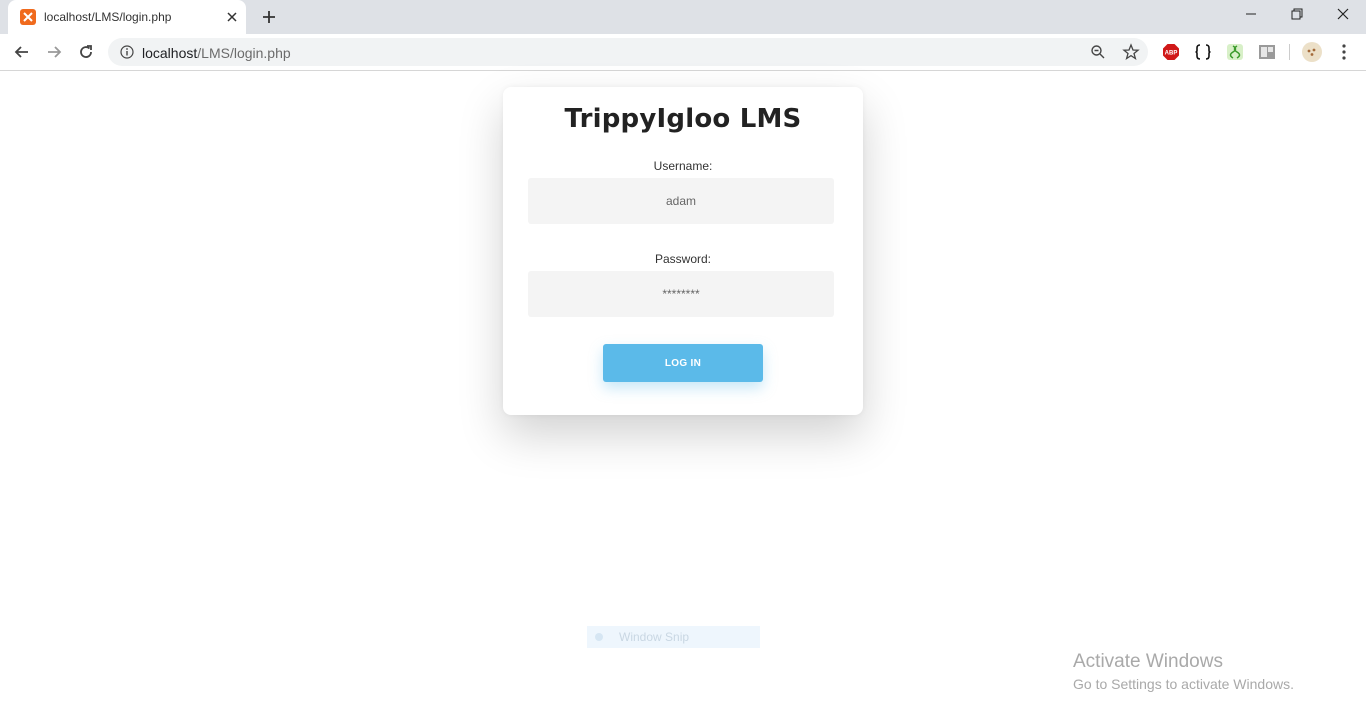  I want to click on svg-text: ABP, so click(1171, 54).